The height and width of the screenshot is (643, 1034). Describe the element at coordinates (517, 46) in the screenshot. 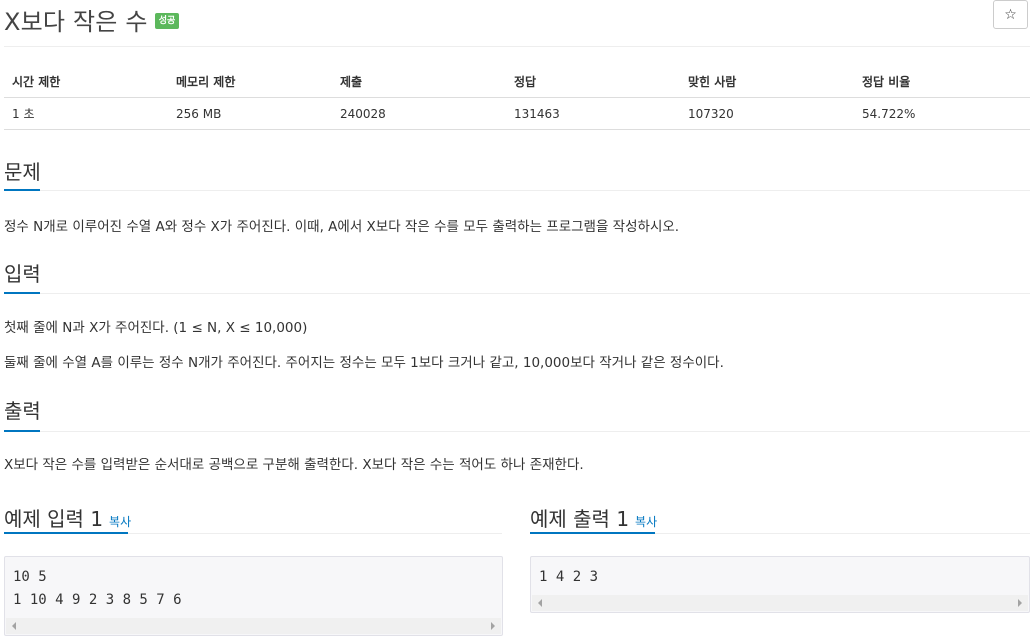

I see `header-divider` at that location.